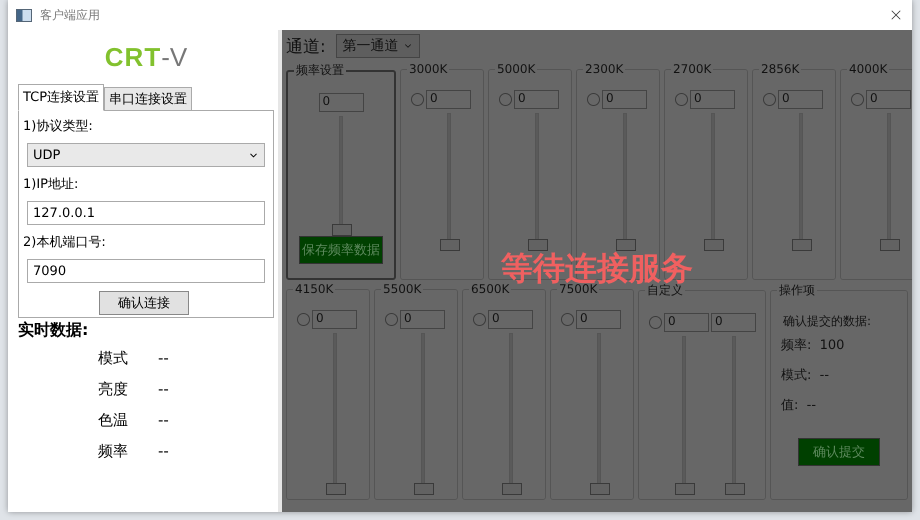  What do you see at coordinates (113, 389) in the screenshot?
I see `data-label: 亮度` at bounding box center [113, 389].